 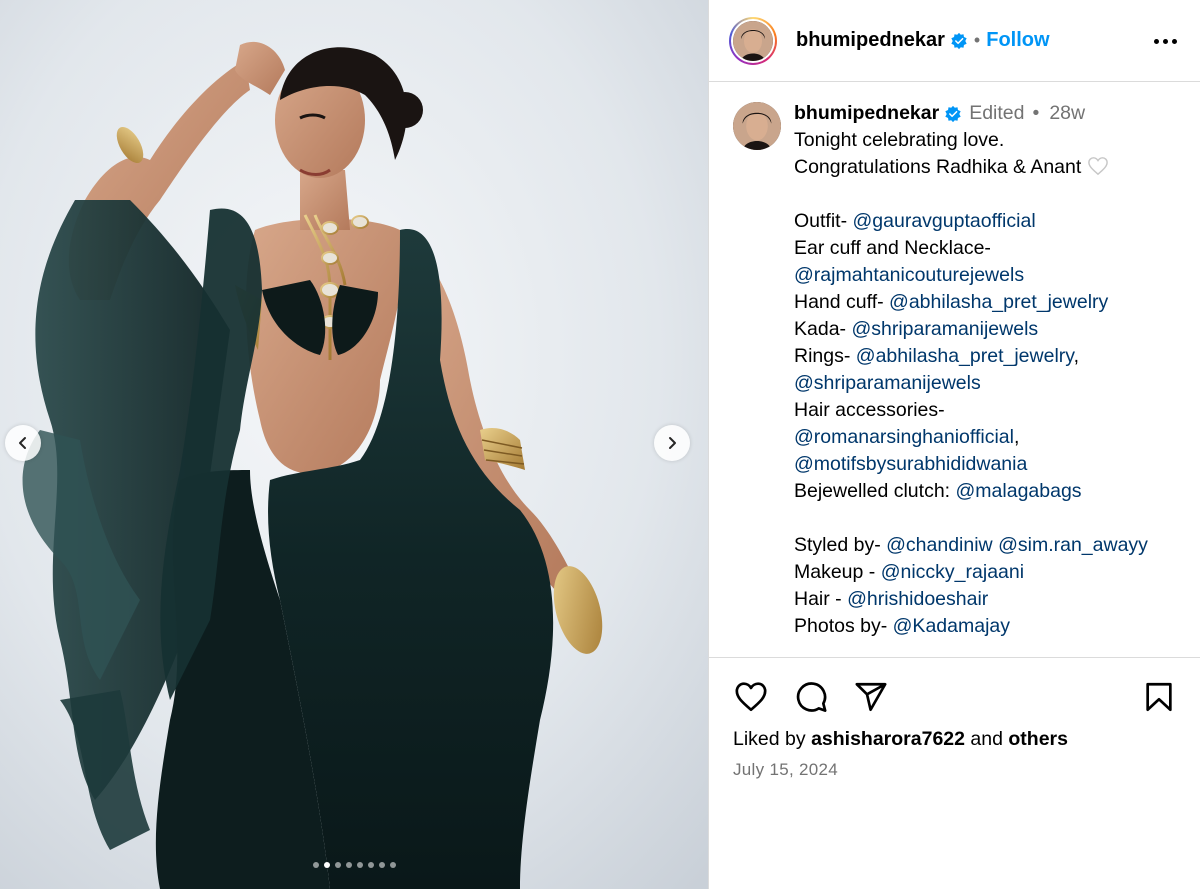 What do you see at coordinates (866, 113) in the screenshot?
I see `caption-username: bhumipednekar` at bounding box center [866, 113].